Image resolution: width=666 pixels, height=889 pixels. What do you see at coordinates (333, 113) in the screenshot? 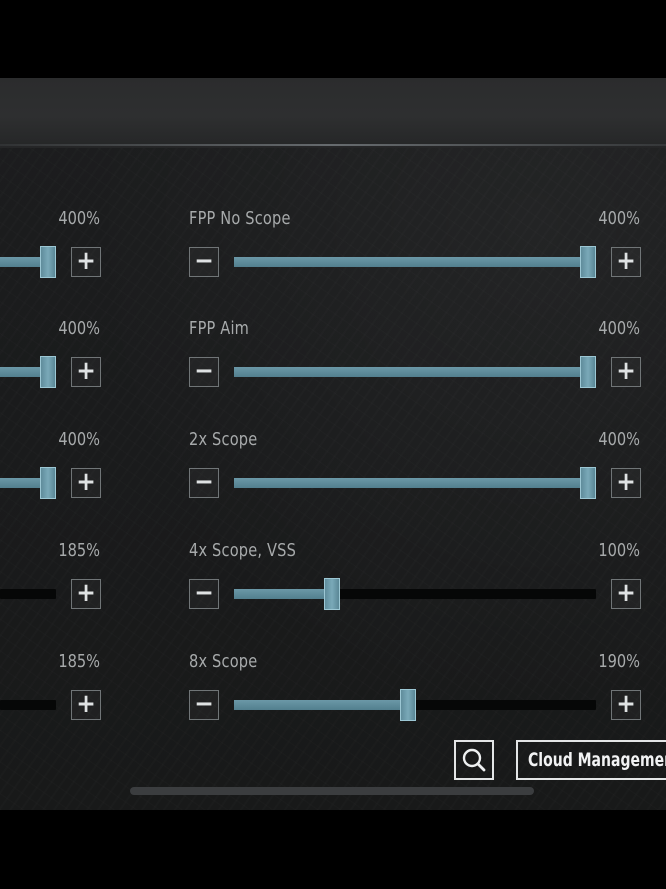
I see `panel-header` at bounding box center [333, 113].